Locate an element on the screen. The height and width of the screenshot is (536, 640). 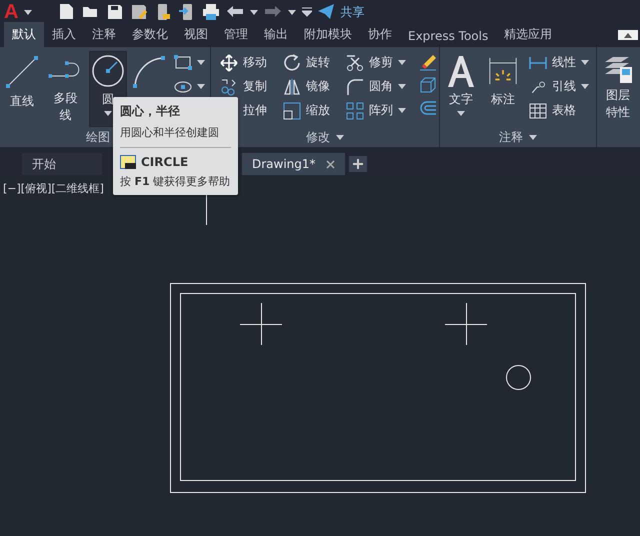
document-tab: Drawing1* is located at coordinates (293, 164).